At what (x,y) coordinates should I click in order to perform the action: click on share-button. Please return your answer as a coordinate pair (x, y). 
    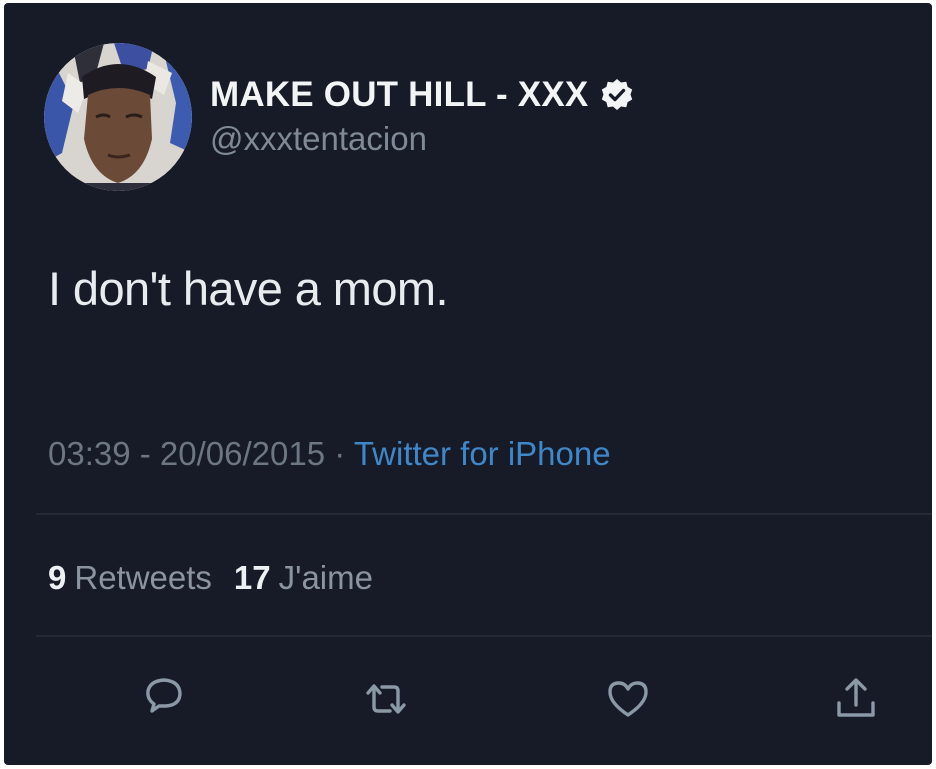
    Looking at the image, I should click on (856, 699).